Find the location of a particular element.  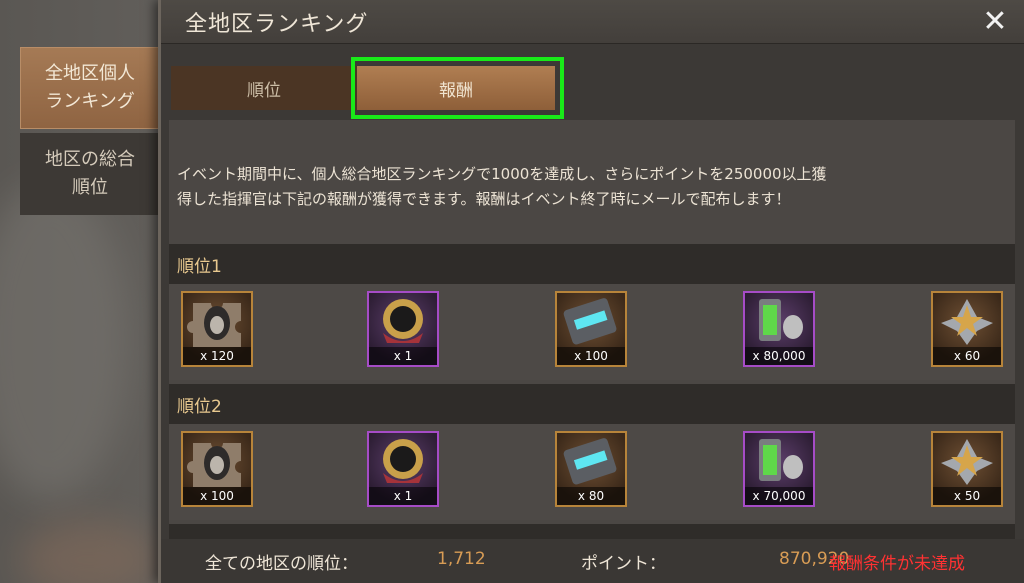

side-tab-district-ranking: 地区の総合 順位 is located at coordinates (90, 174).